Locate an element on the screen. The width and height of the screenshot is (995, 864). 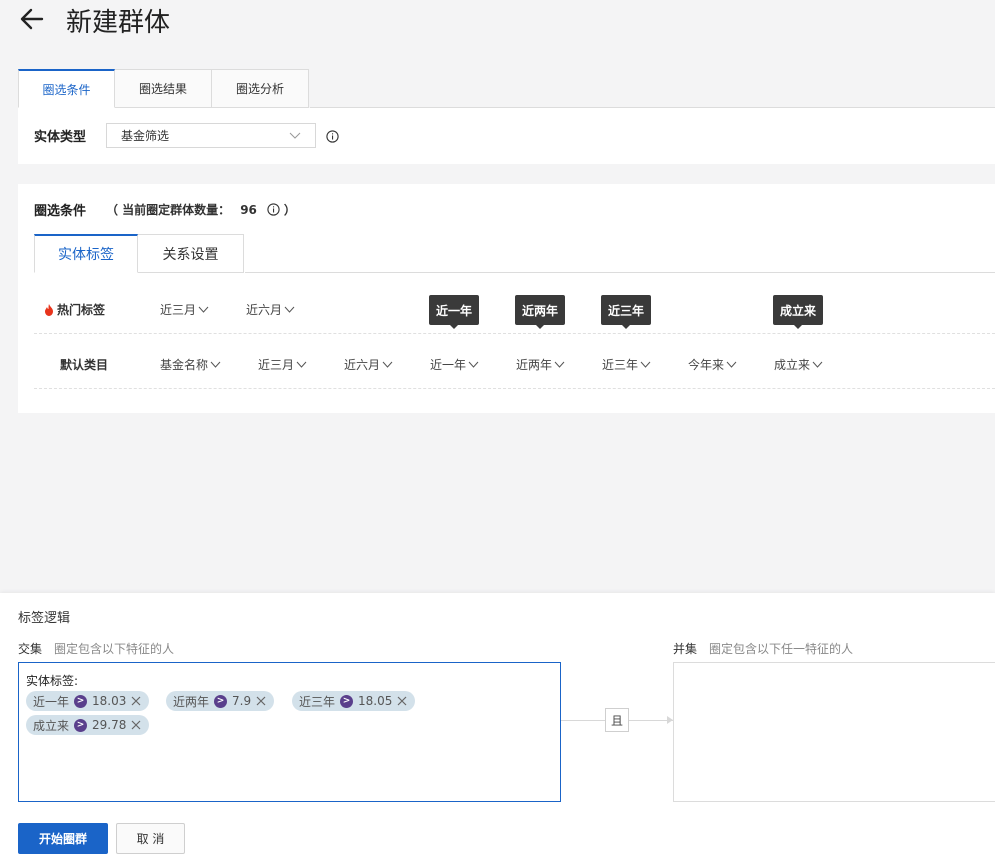
dropdown-3m: 近三月 is located at coordinates (282, 364).